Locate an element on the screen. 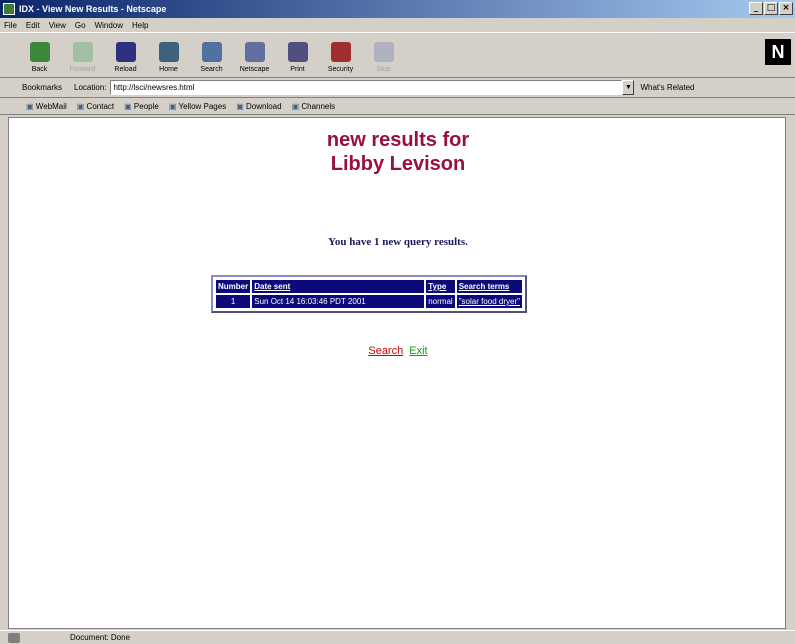 The image size is (795, 644). netscape-button: Netscape is located at coordinates (254, 55).